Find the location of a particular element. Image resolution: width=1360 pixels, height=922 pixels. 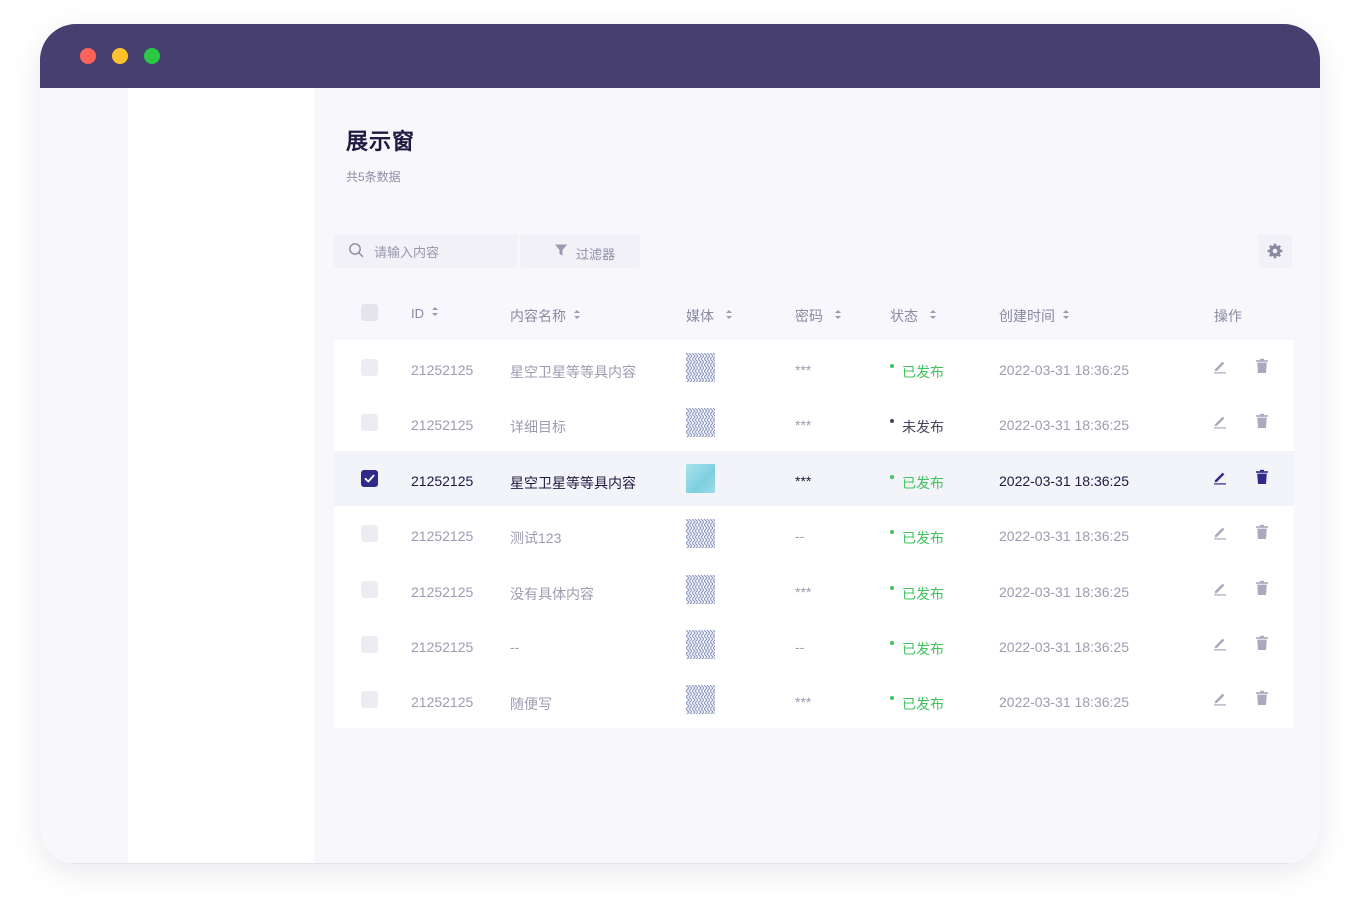

row-name: 测试123 is located at coordinates (536, 538).